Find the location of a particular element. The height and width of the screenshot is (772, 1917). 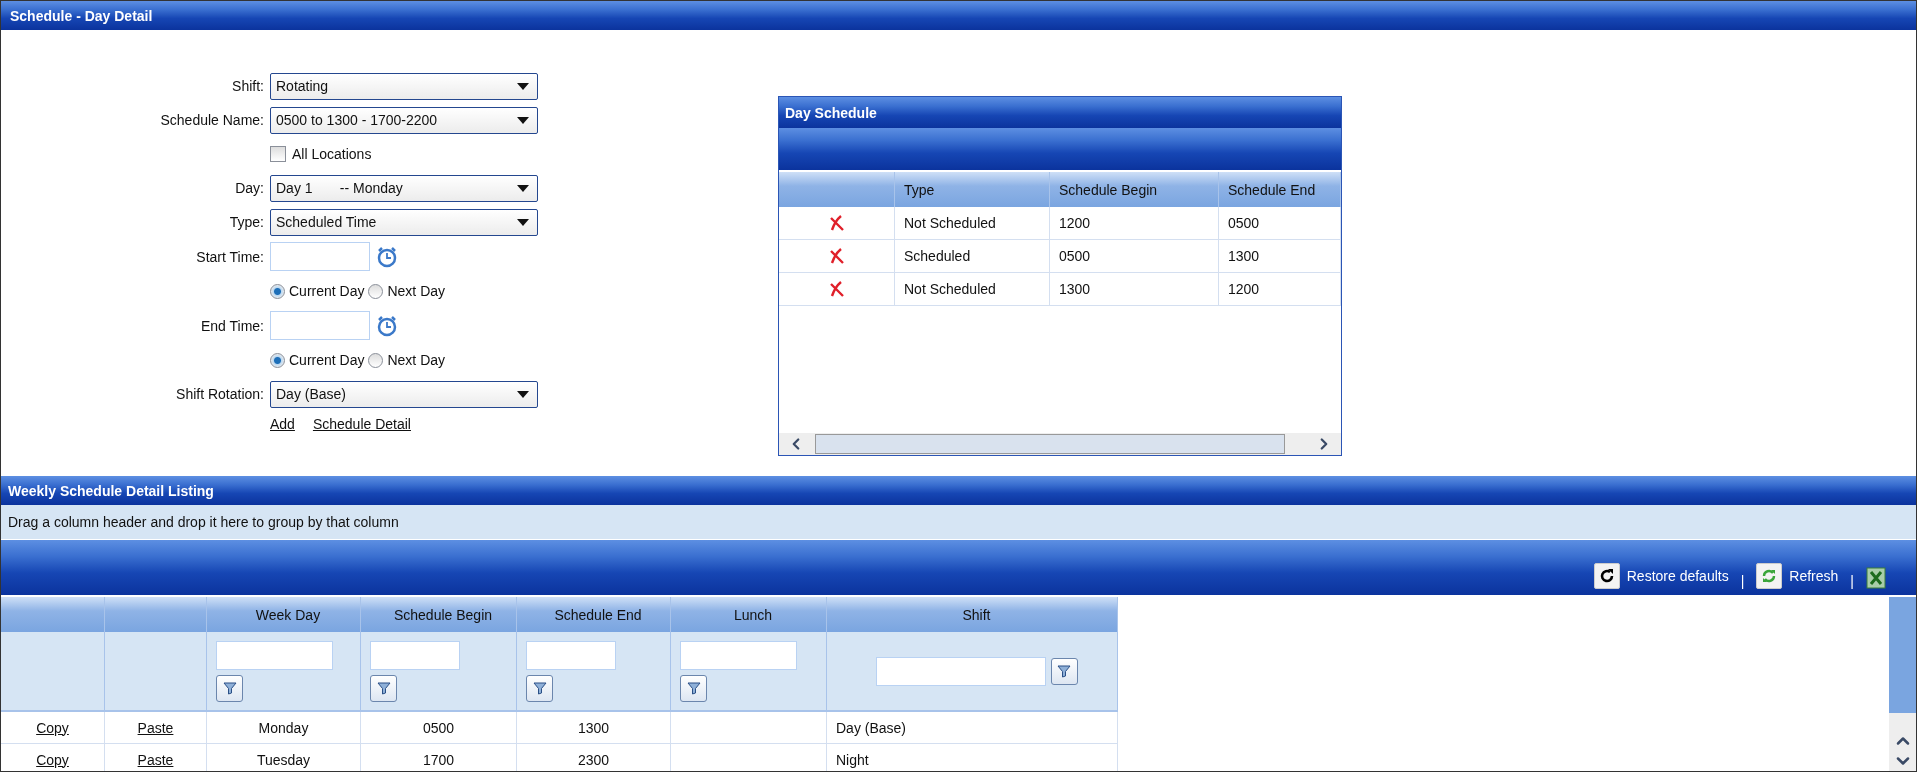

spreadsheet-export-icon is located at coordinates (1876, 578).